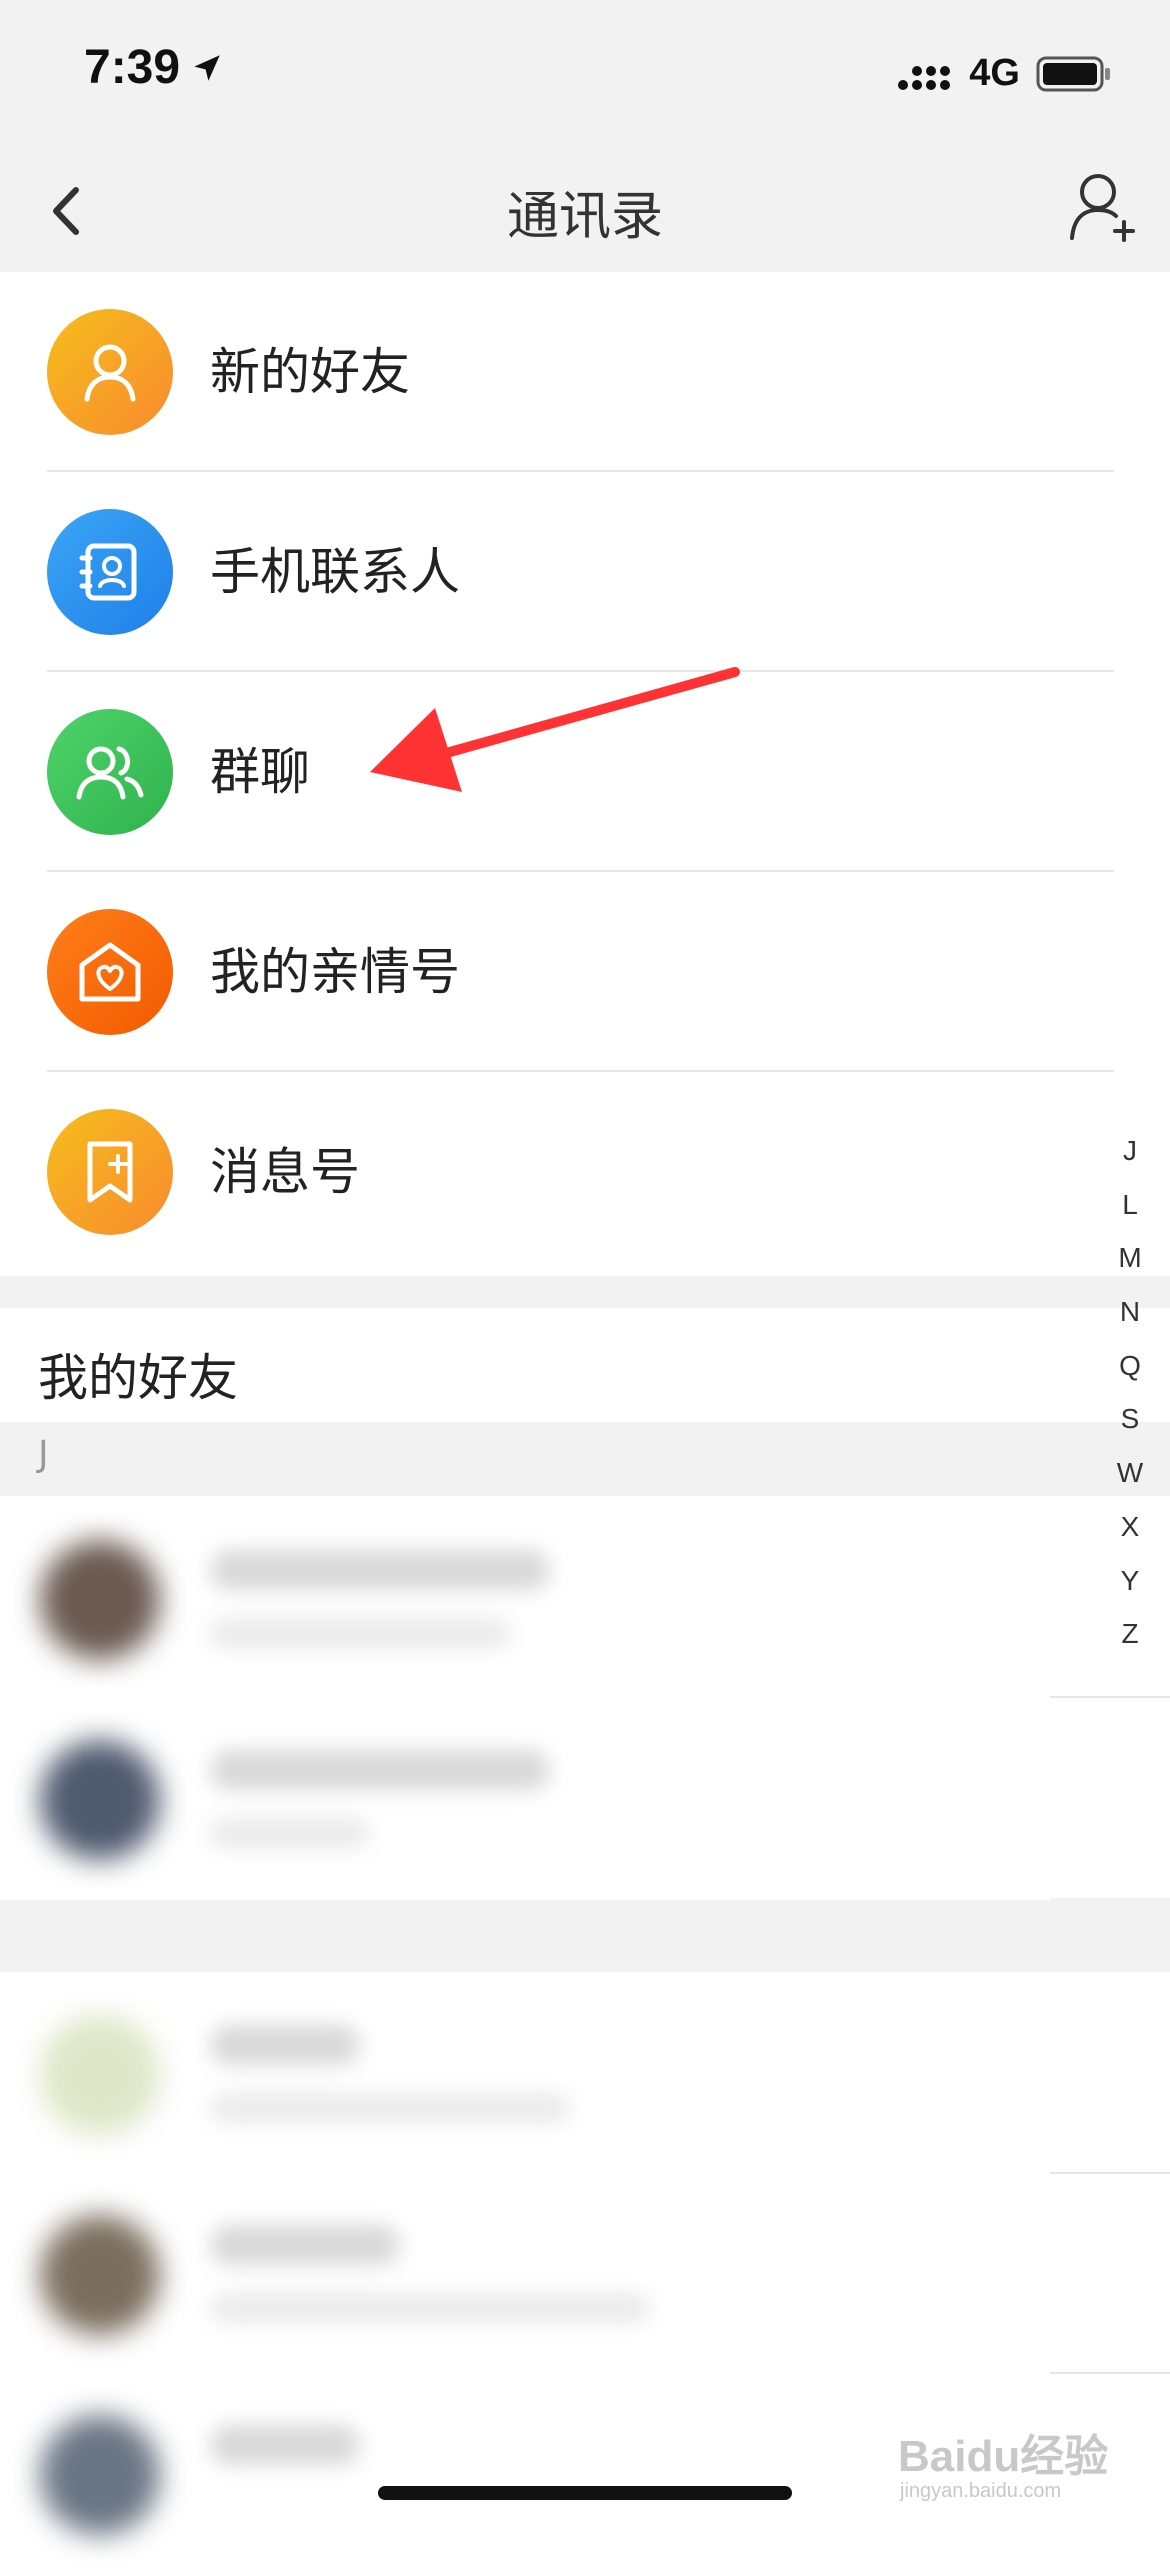  I want to click on add-friend-icon, so click(1104, 207).